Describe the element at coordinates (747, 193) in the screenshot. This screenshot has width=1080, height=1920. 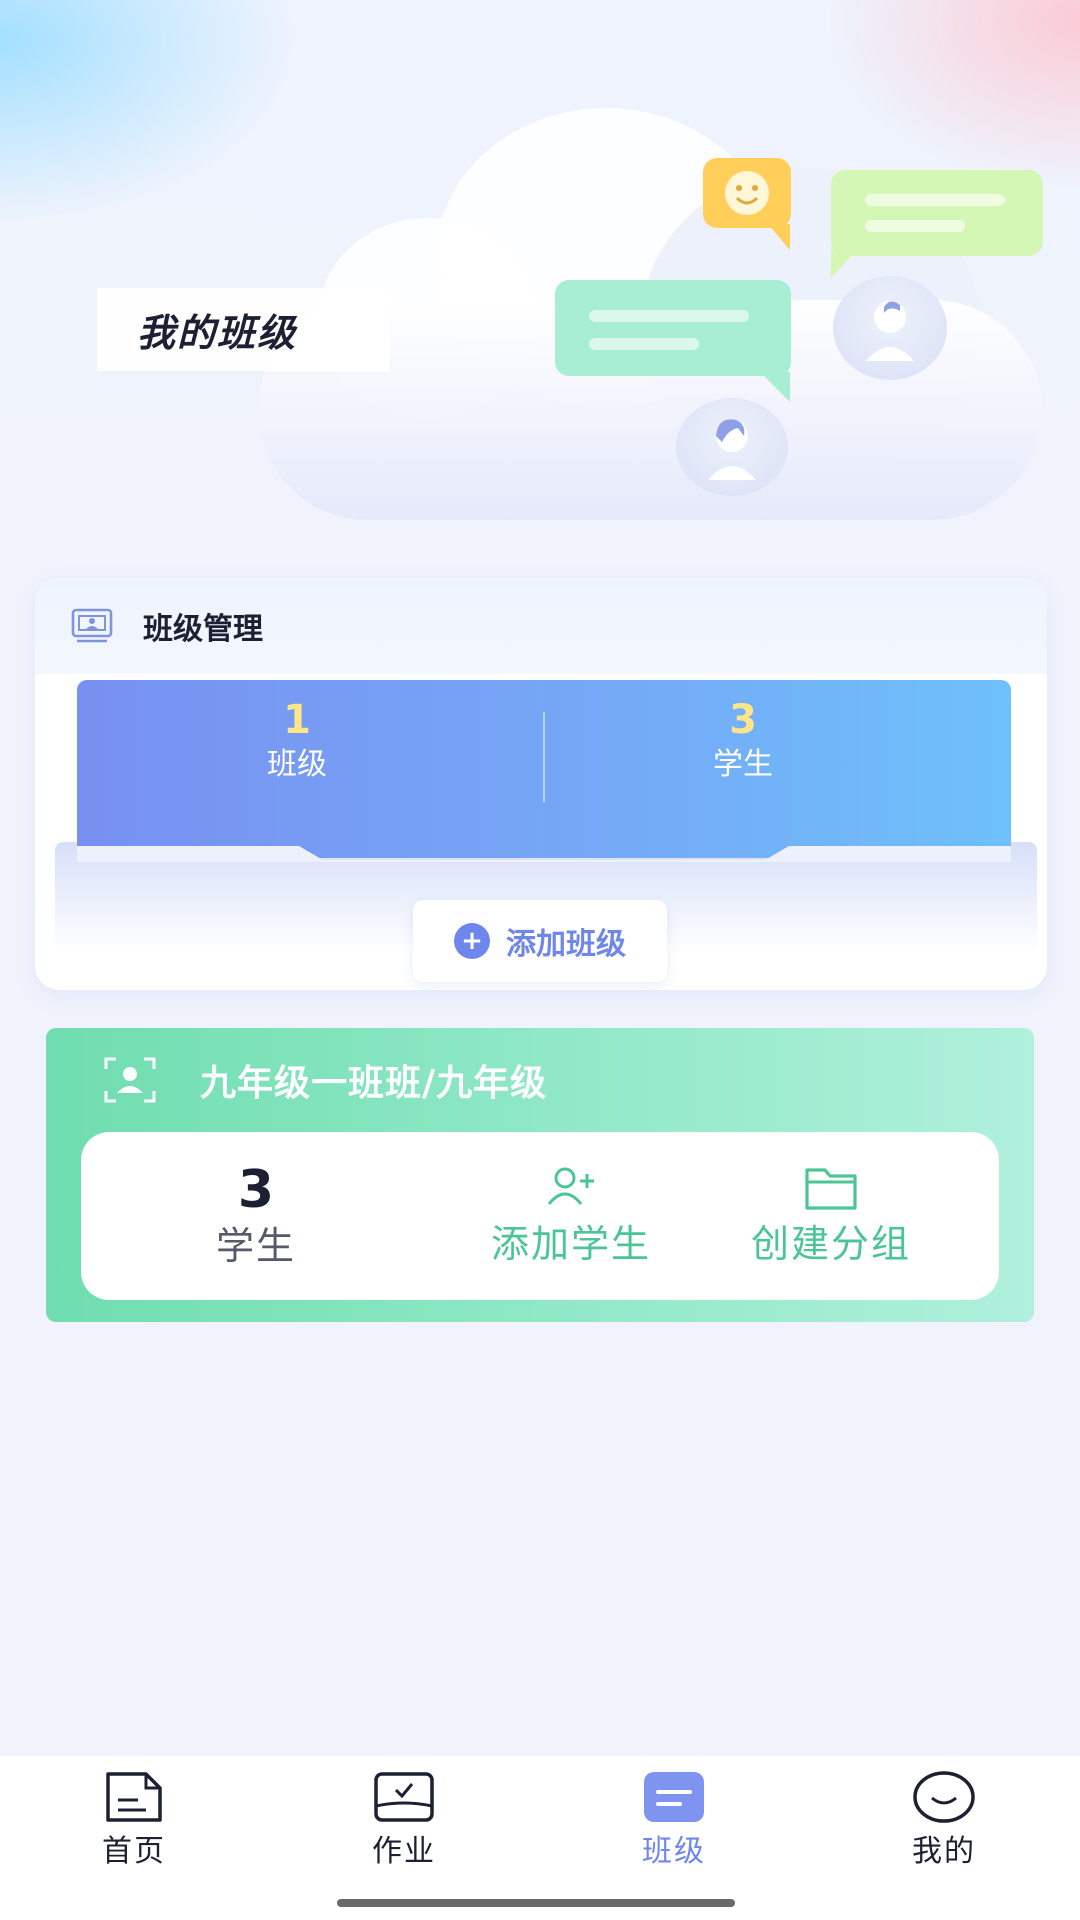
I see `emoji-bubble-icon` at that location.